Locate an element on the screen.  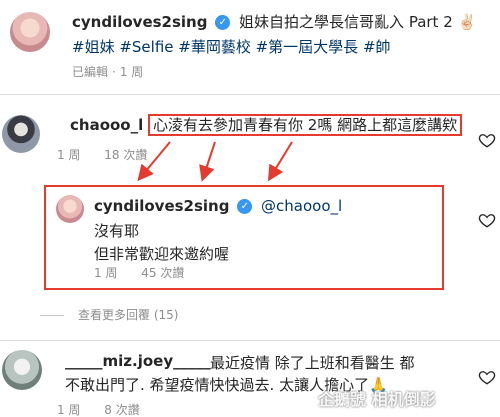
reply-line-1: 沒有耶 is located at coordinates (117, 231).